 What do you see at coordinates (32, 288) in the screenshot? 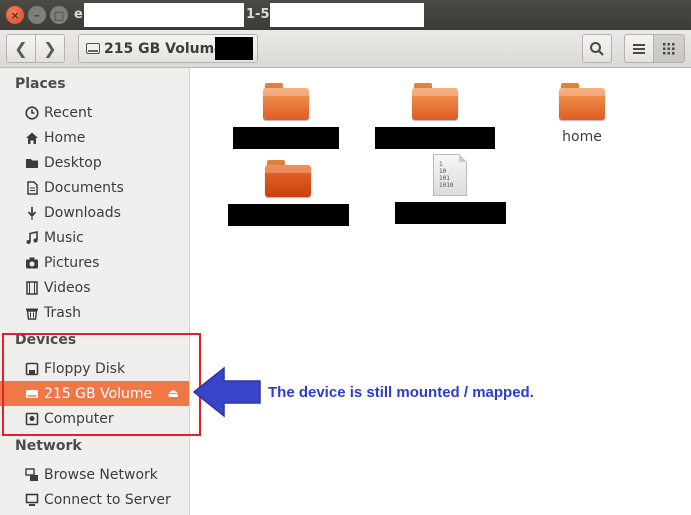
I see `film-icon` at bounding box center [32, 288].